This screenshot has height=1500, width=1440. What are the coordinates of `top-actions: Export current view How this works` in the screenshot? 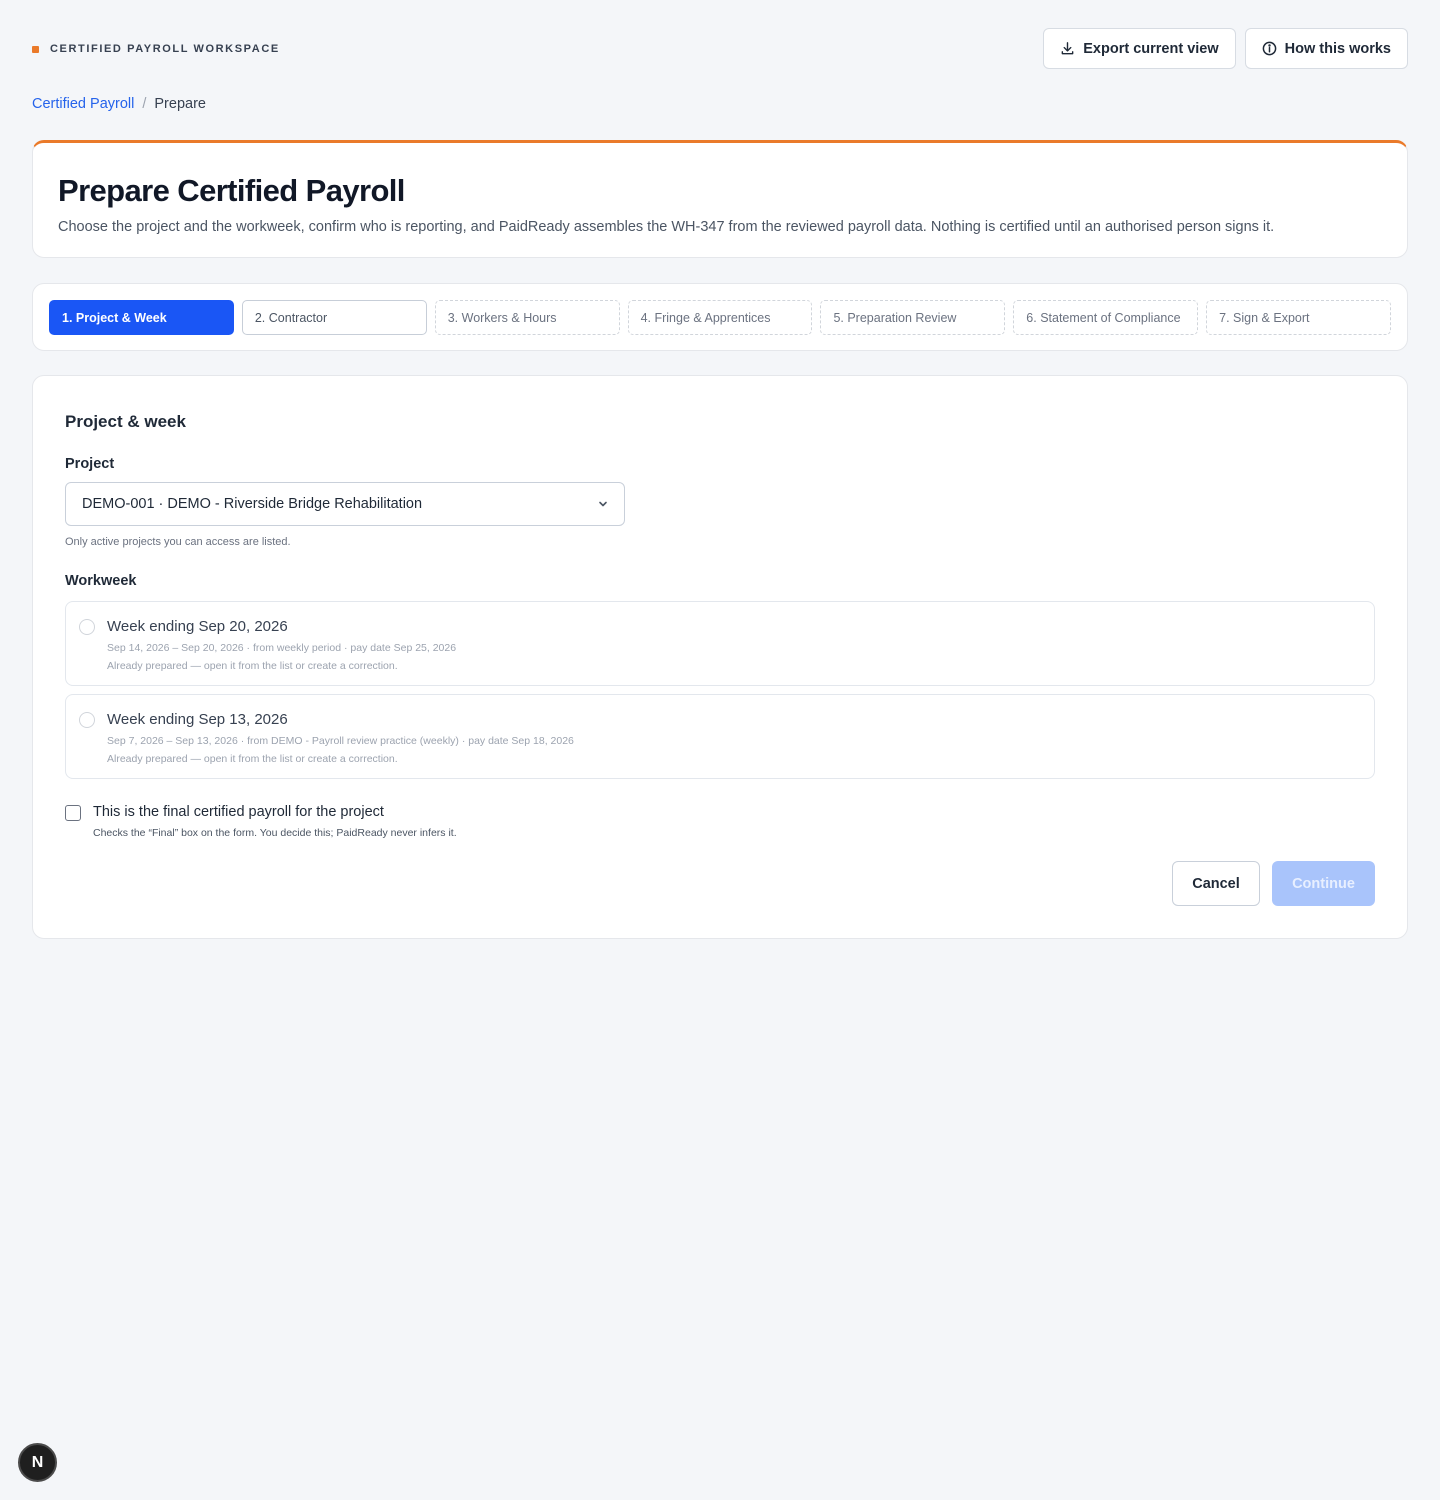 It's located at (1225, 48).